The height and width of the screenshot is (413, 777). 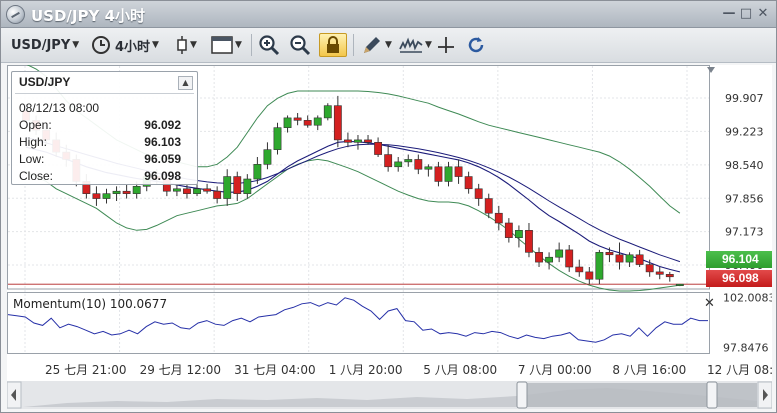 I want to click on timeline-scrollbar, so click(x=389, y=395).